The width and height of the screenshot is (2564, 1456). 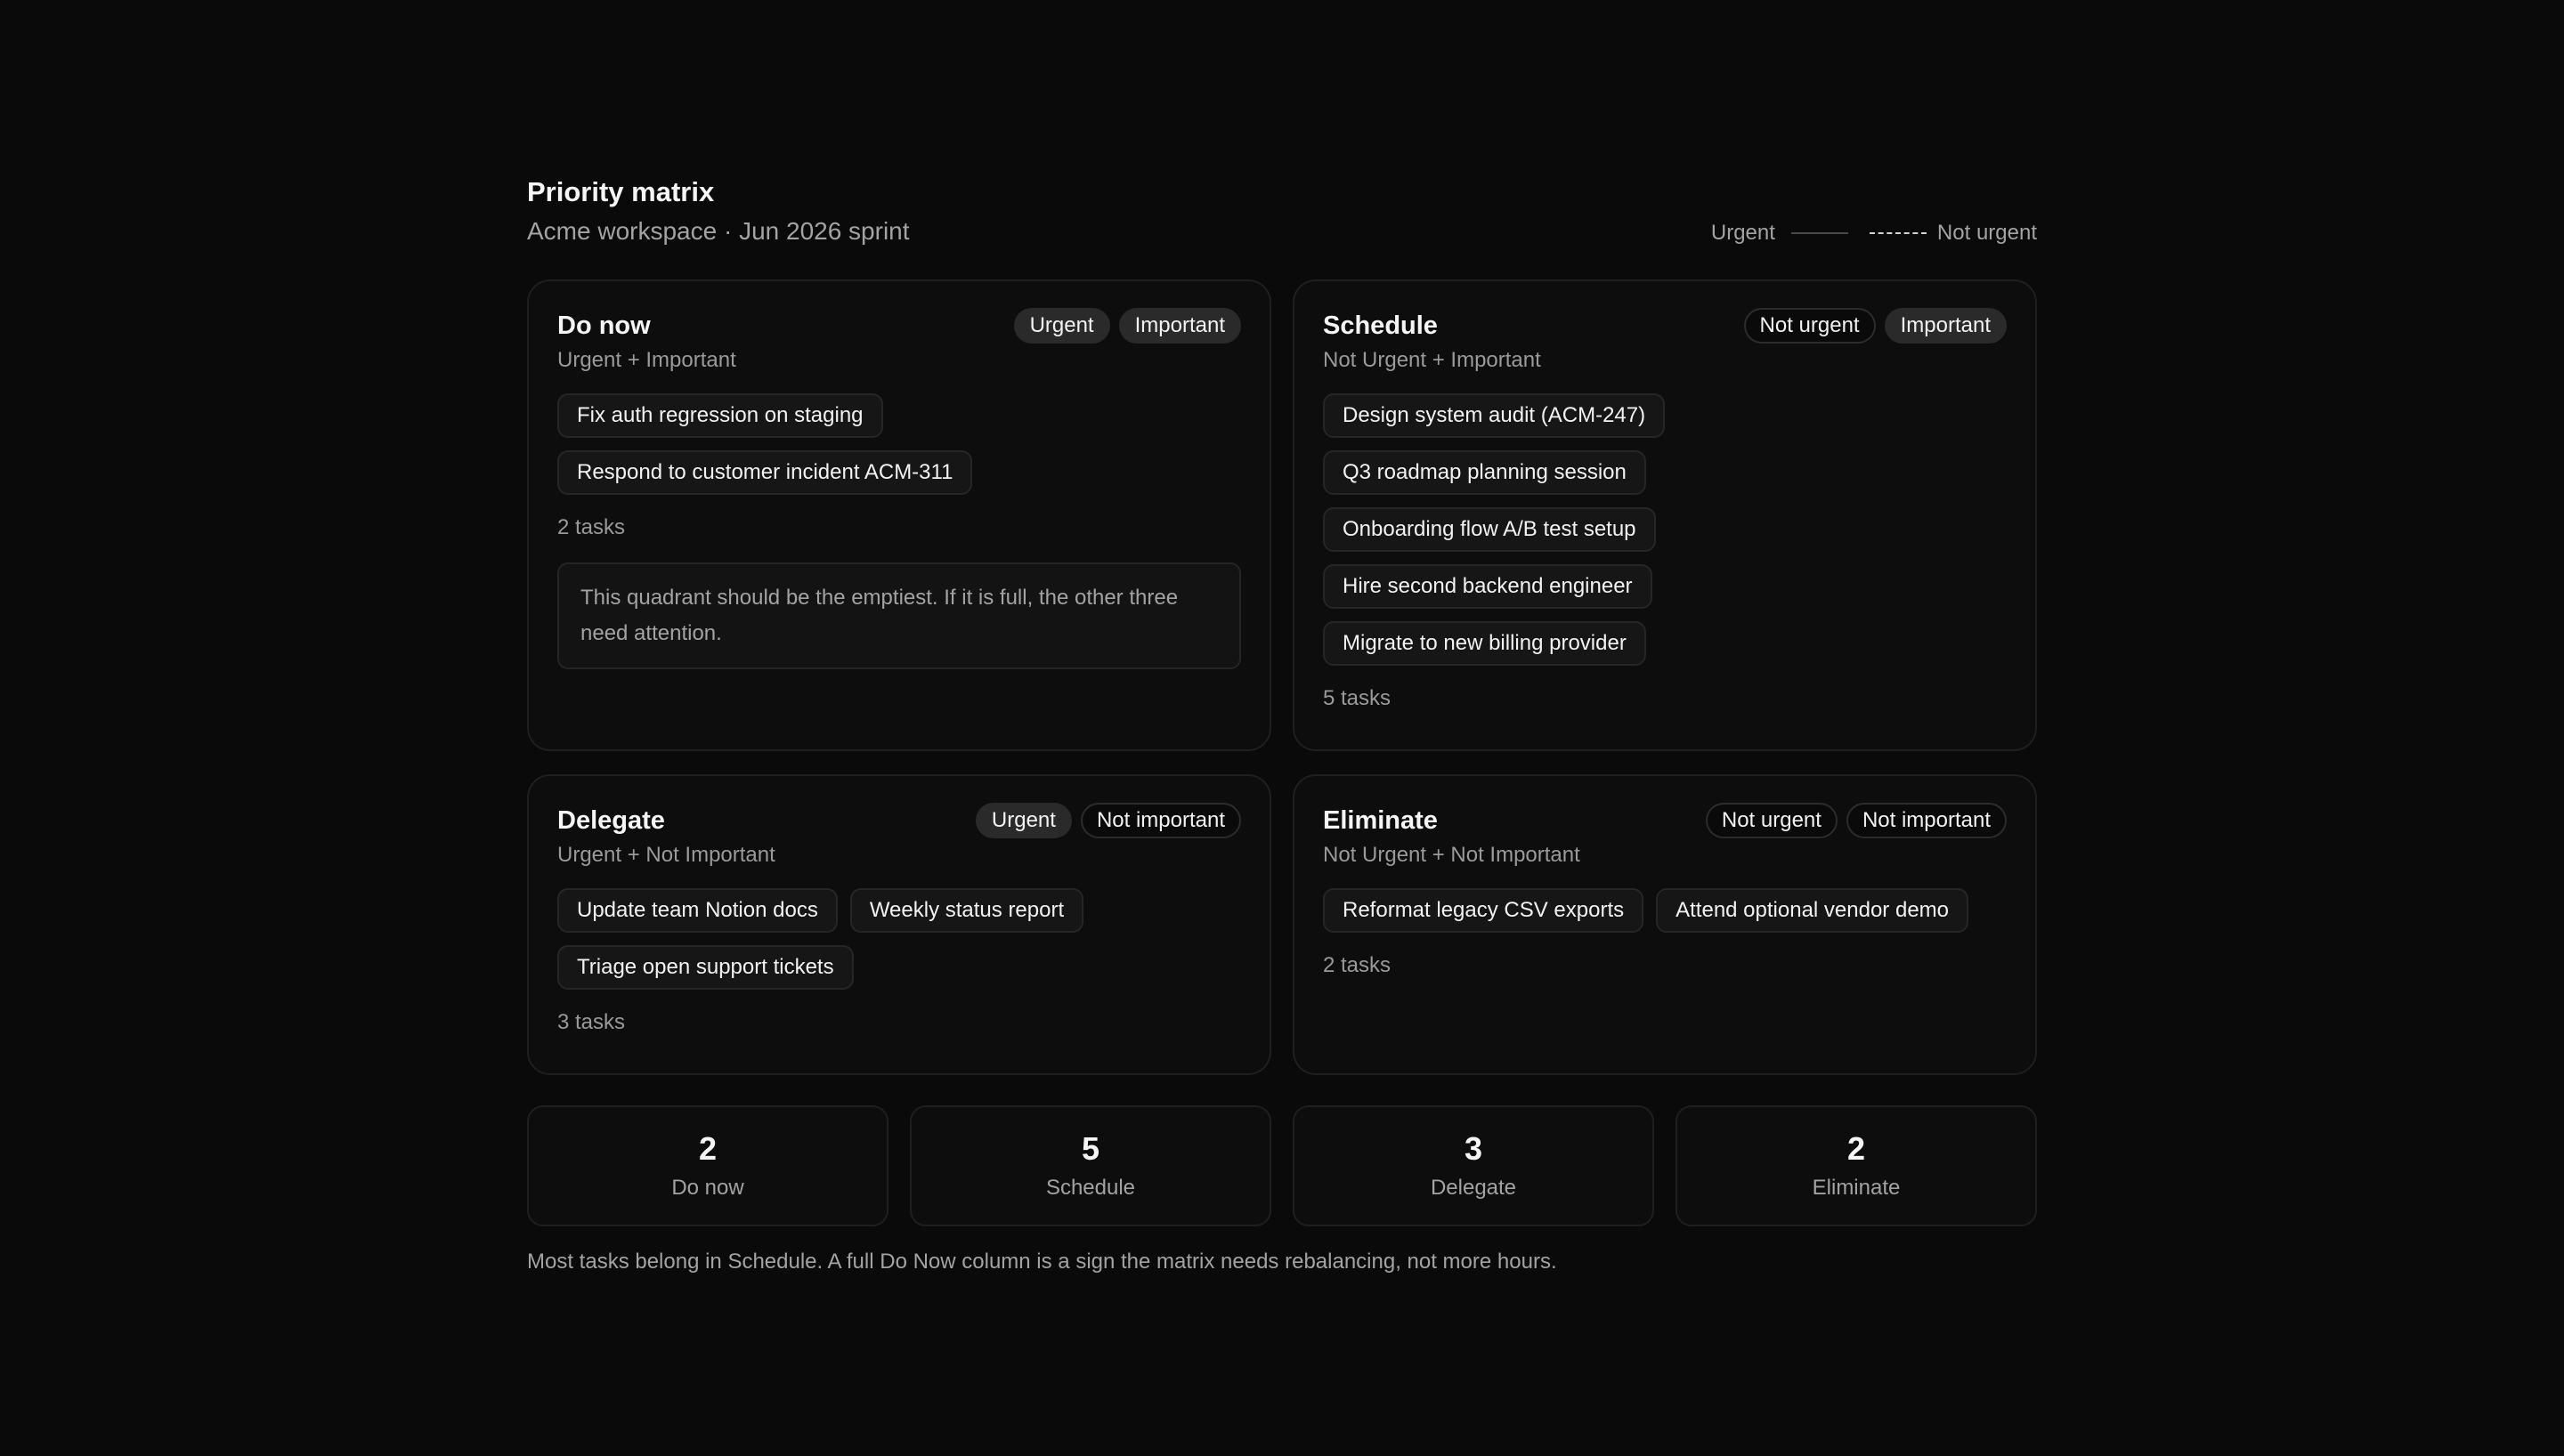 What do you see at coordinates (611, 820) in the screenshot?
I see `quadrant-title: Delegate` at bounding box center [611, 820].